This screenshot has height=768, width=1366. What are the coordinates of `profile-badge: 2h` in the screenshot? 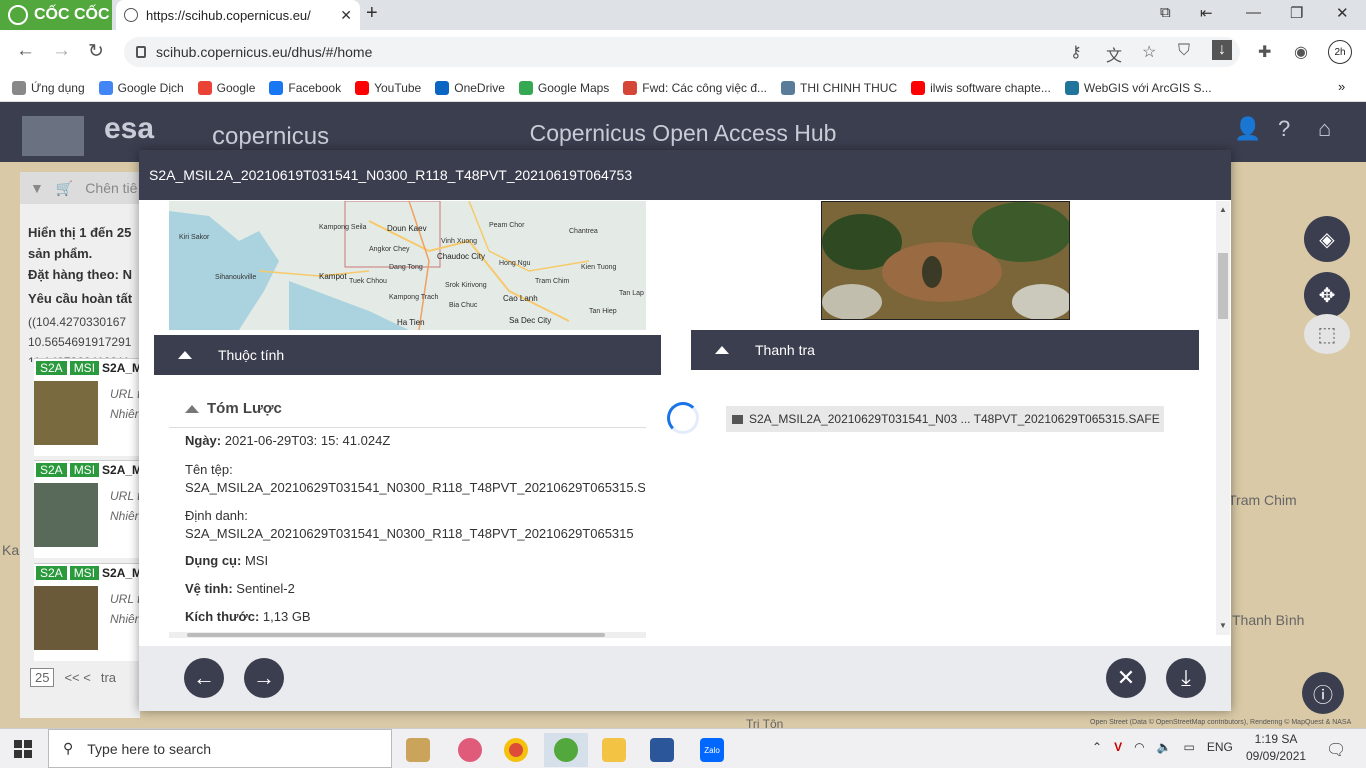 It's located at (1340, 52).